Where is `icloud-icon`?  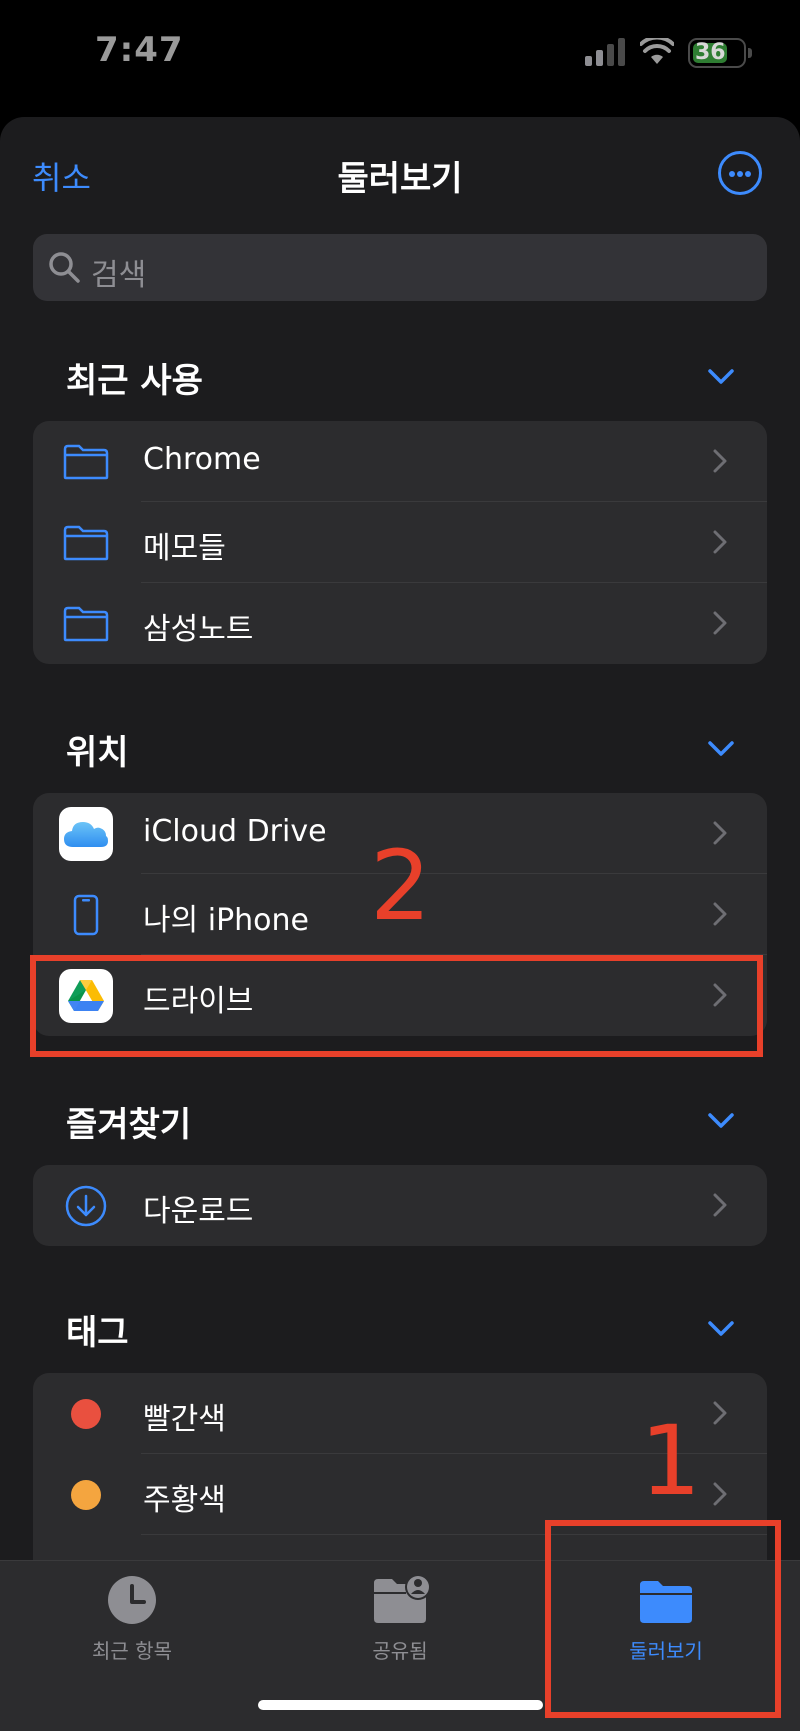
icloud-icon is located at coordinates (86, 834).